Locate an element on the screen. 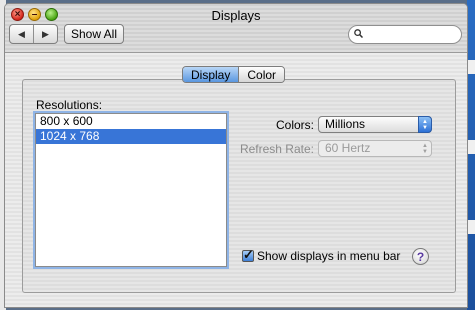 Image resolution: width=475 pixels, height=310 pixels. resolutions-label: Resolutions: is located at coordinates (69, 105).